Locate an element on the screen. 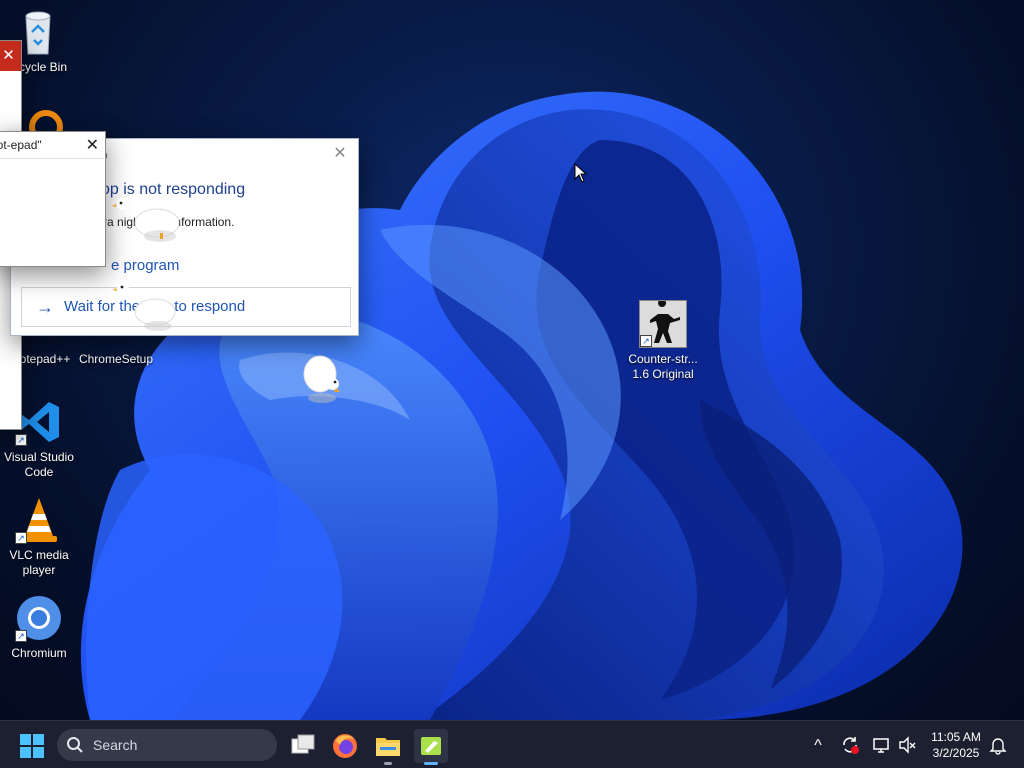  title-divider is located at coordinates (52, 158).